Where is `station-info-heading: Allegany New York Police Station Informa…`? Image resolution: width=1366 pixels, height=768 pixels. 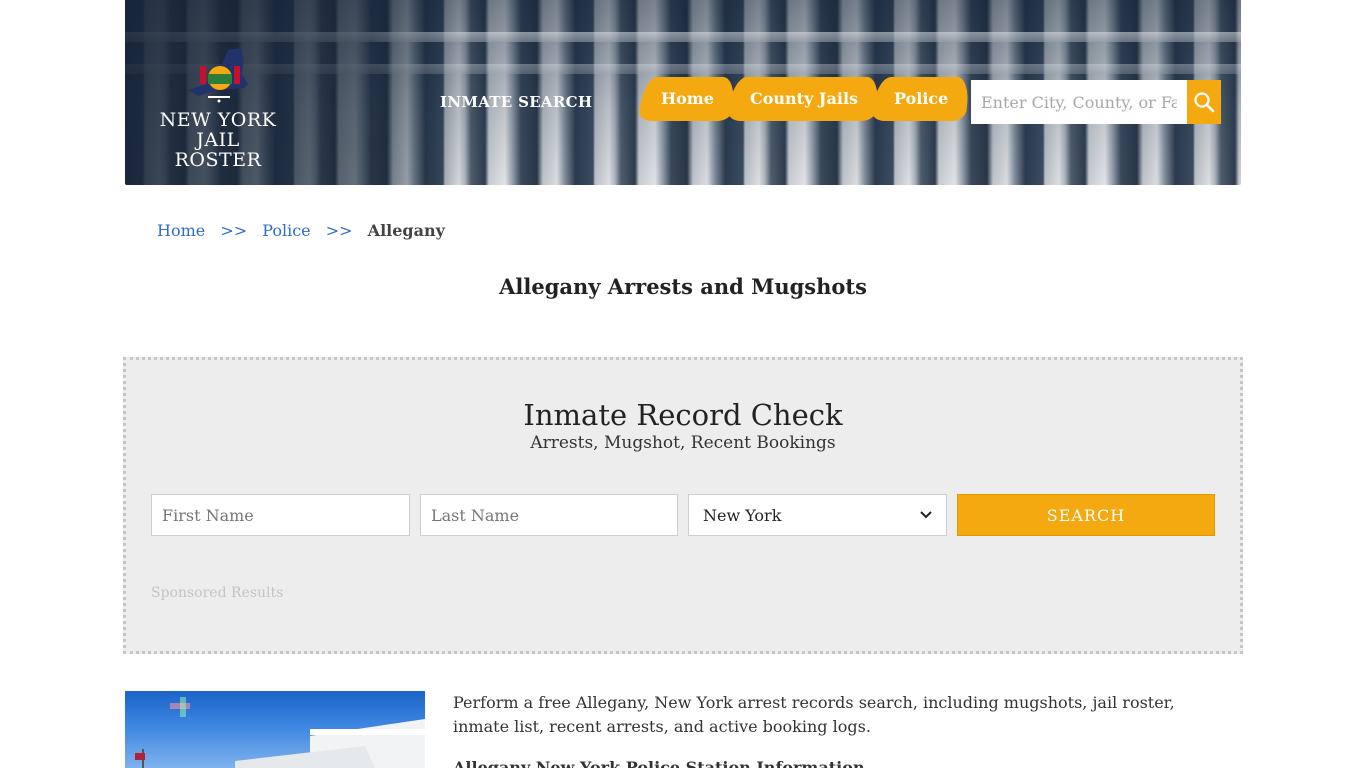
station-info-heading: Allegany New York Police Station Informa… is located at coordinates (659, 763).